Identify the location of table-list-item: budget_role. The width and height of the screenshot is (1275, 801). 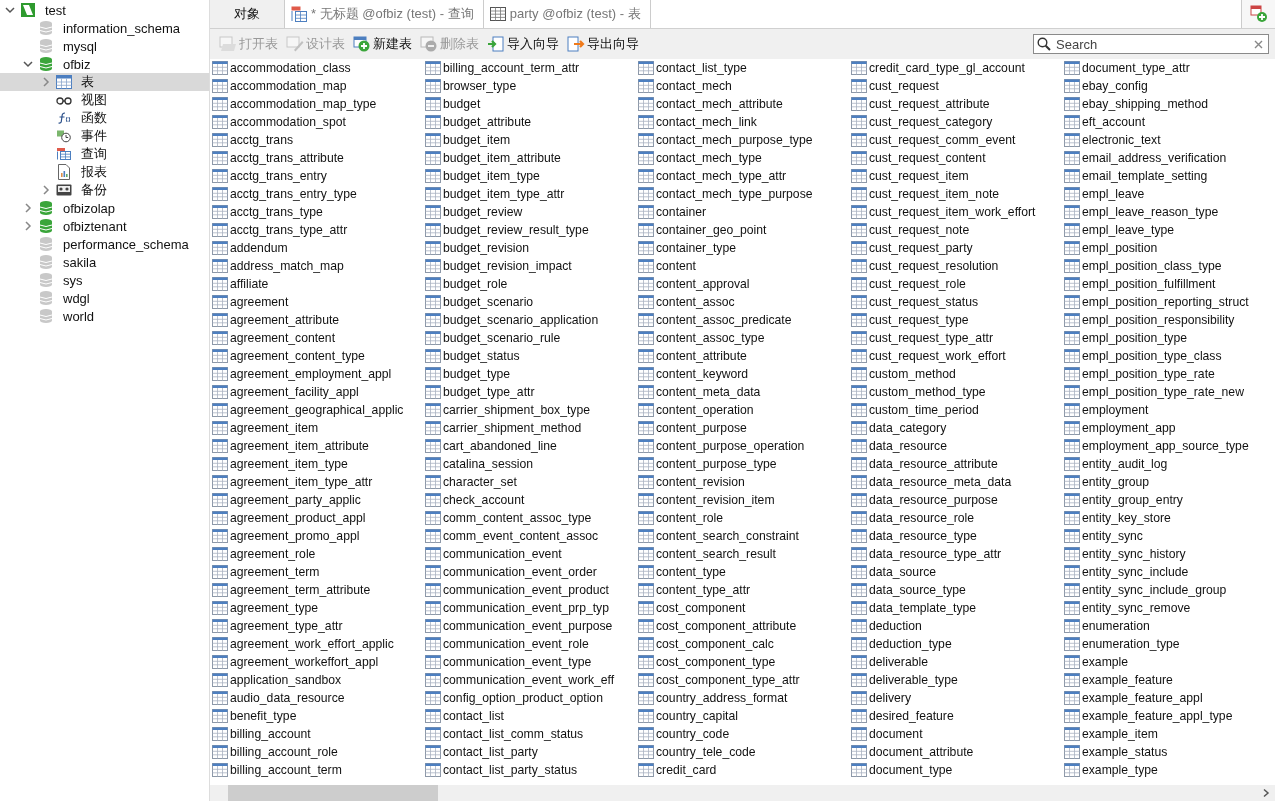
(531, 284).